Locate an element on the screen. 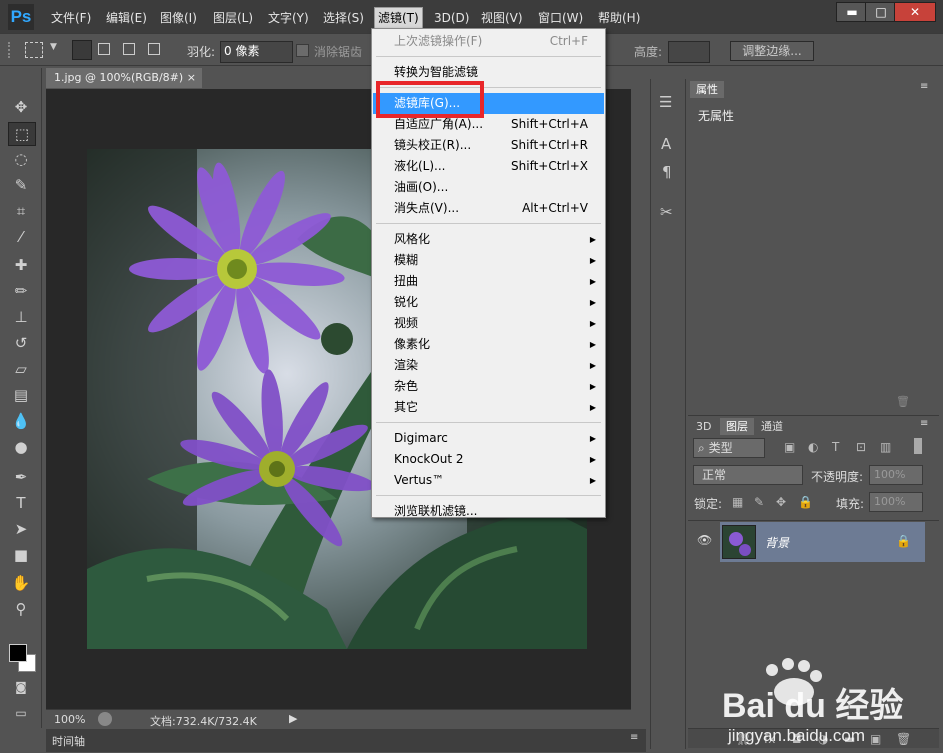 This screenshot has width=943, height=753. filter-toggle is located at coordinates (918, 446).